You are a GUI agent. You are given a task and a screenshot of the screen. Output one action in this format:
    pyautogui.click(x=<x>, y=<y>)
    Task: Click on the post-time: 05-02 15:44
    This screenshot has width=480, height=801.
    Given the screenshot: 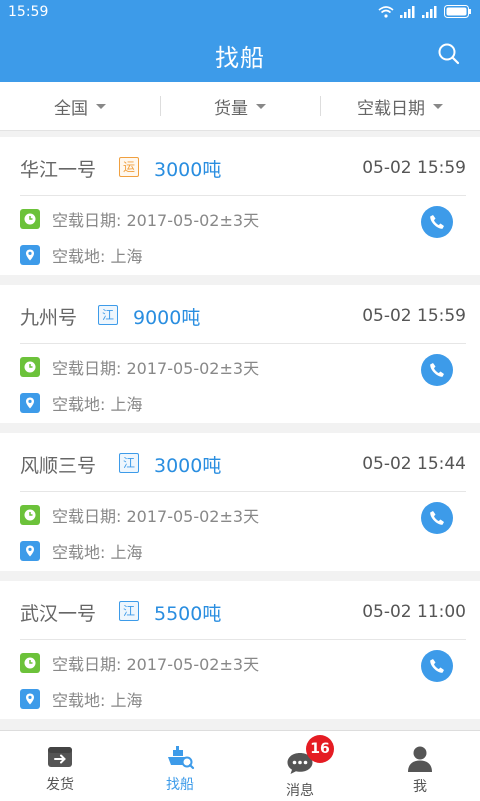 What is the action you would take?
    pyautogui.click(x=414, y=464)
    